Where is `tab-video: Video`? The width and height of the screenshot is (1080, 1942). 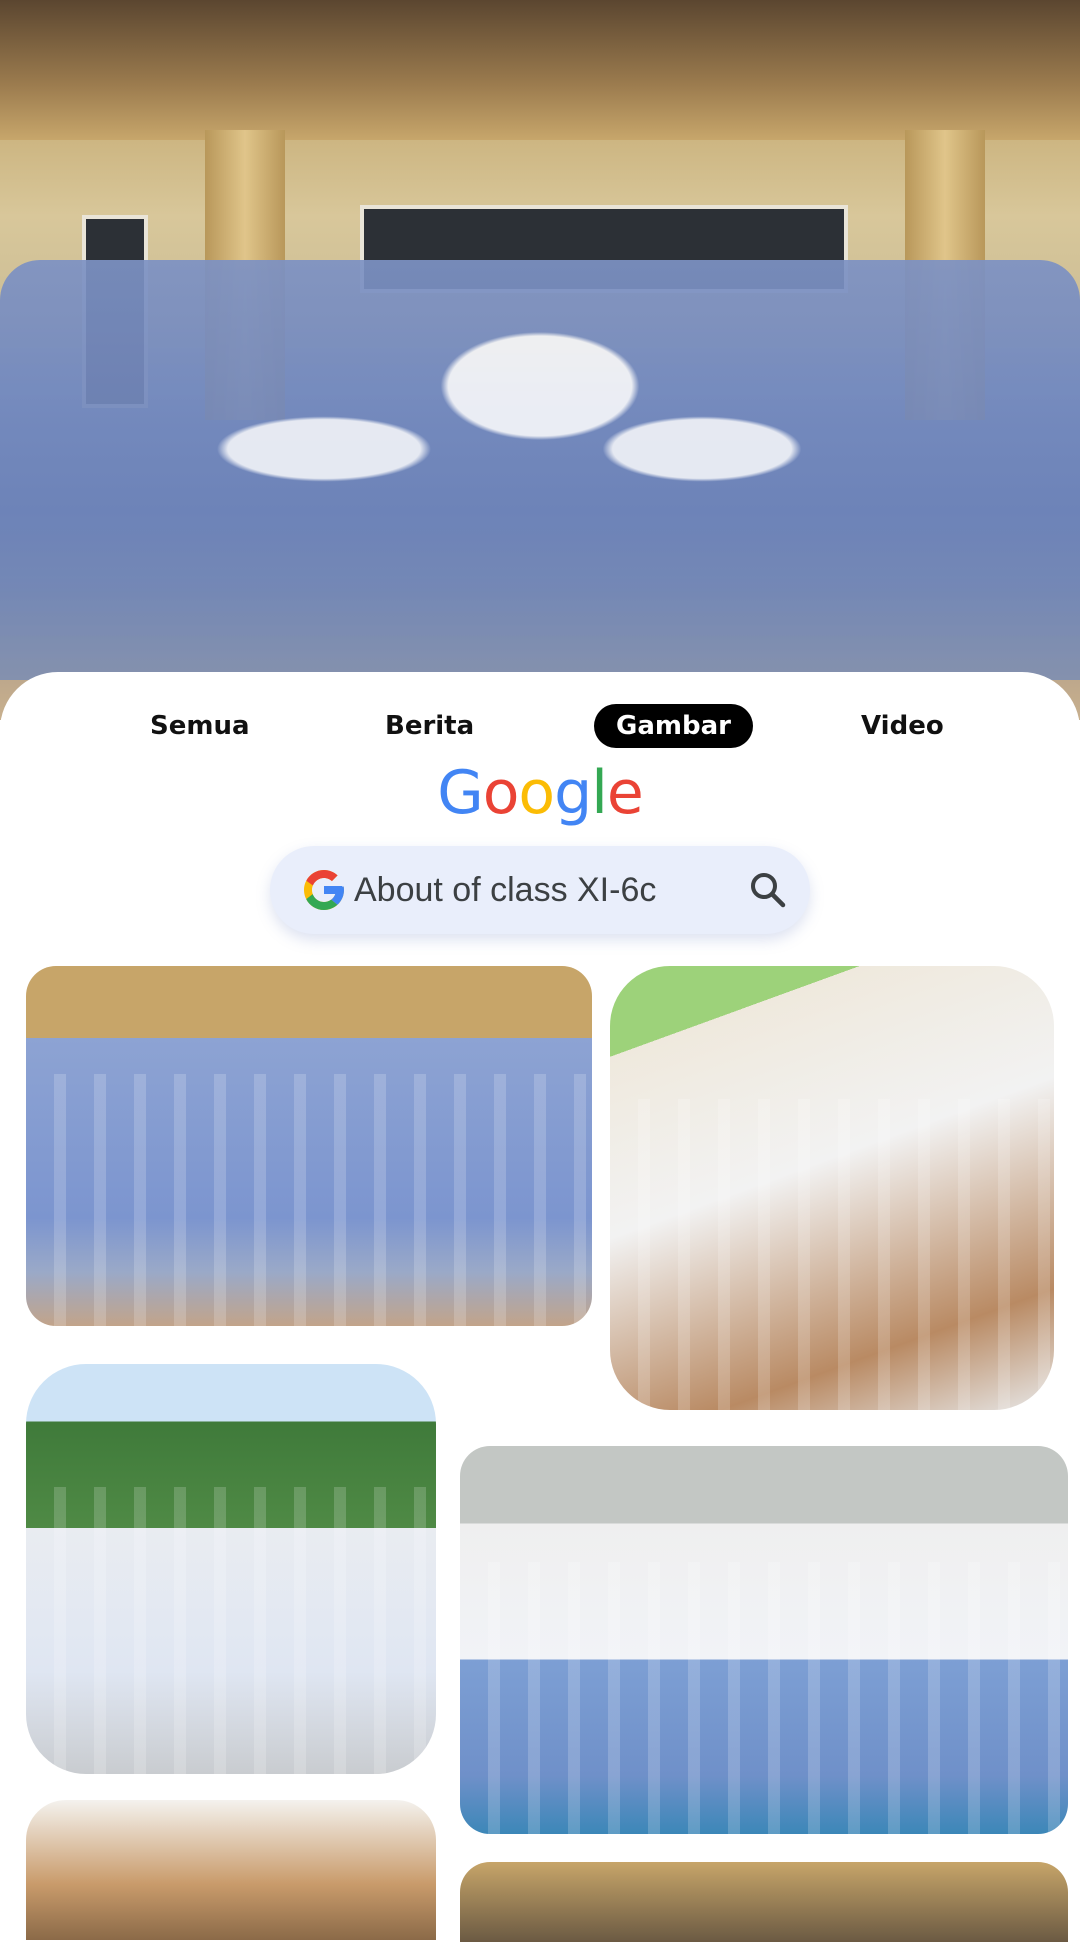
tab-video: Video is located at coordinates (902, 726).